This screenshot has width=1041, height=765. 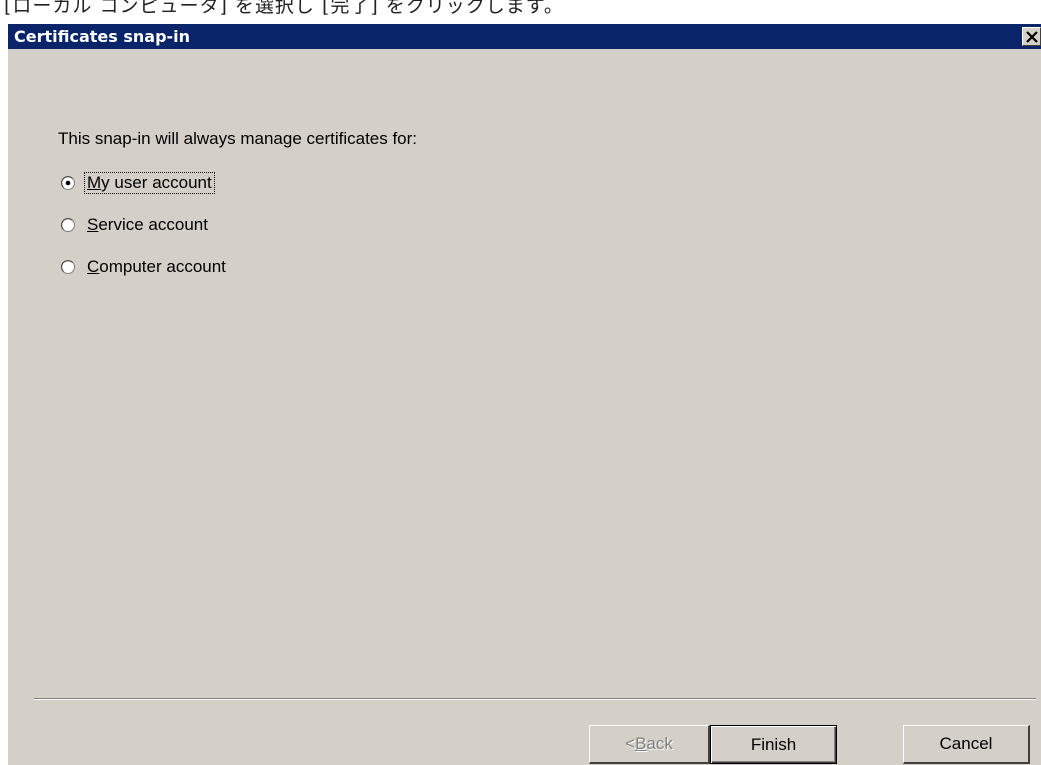 I want to click on radio-computer-account: Computer account, so click(x=144, y=267).